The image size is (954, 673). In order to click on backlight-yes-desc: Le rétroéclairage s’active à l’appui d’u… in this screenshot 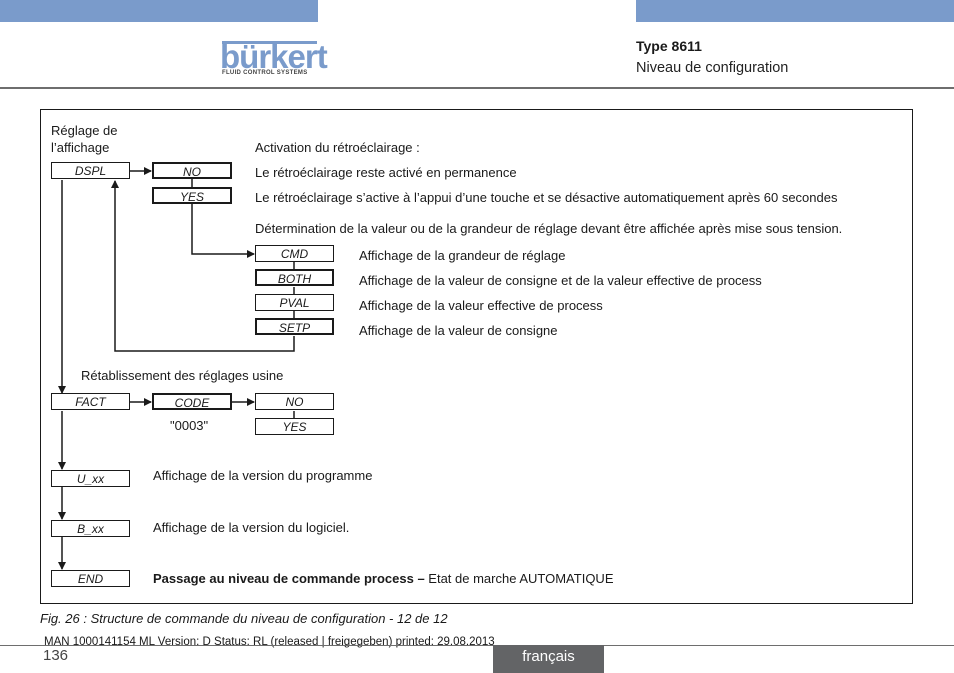, I will do `click(546, 197)`.